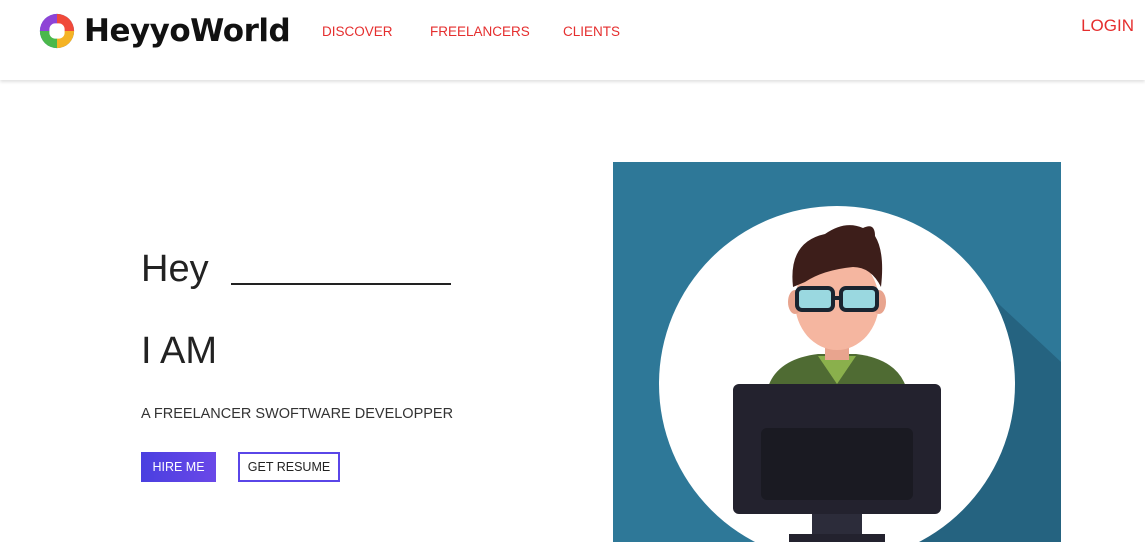  Describe the element at coordinates (187, 31) in the screenshot. I see `brand-name: HeyyoWorld` at that location.